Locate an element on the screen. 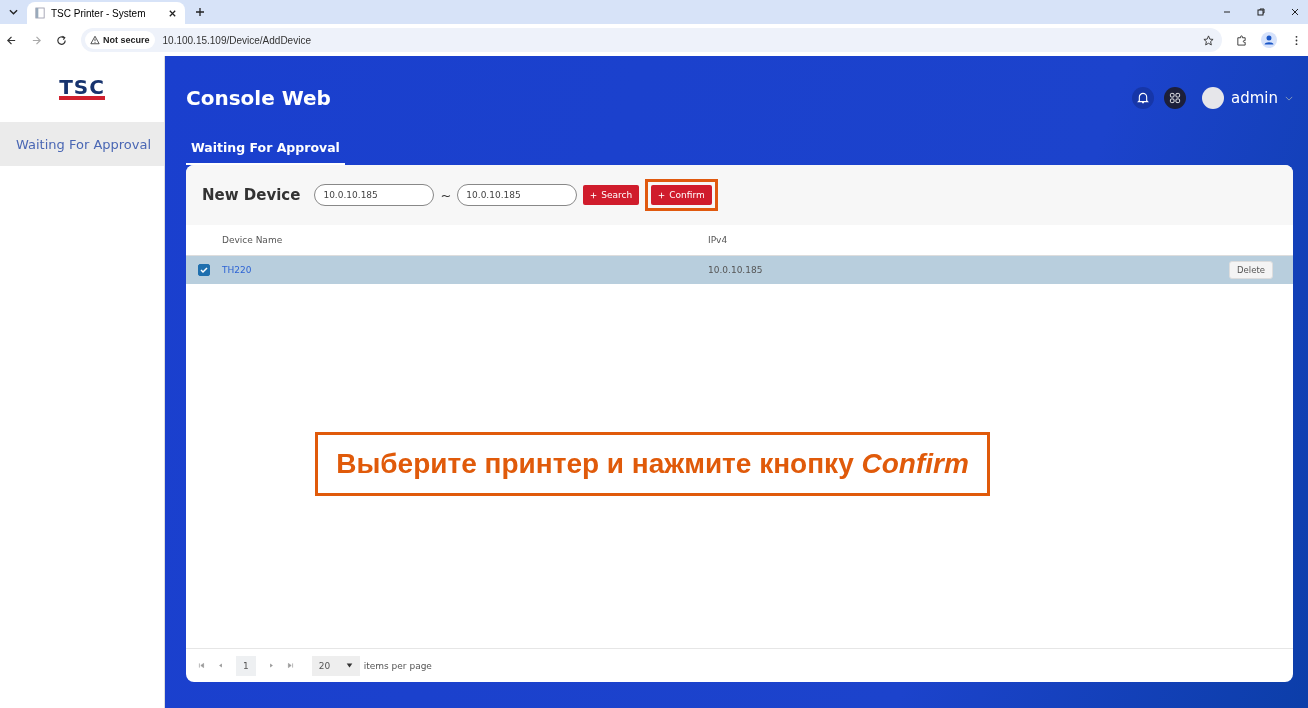  chevron-down-icon is located at coordinates (1289, 98).